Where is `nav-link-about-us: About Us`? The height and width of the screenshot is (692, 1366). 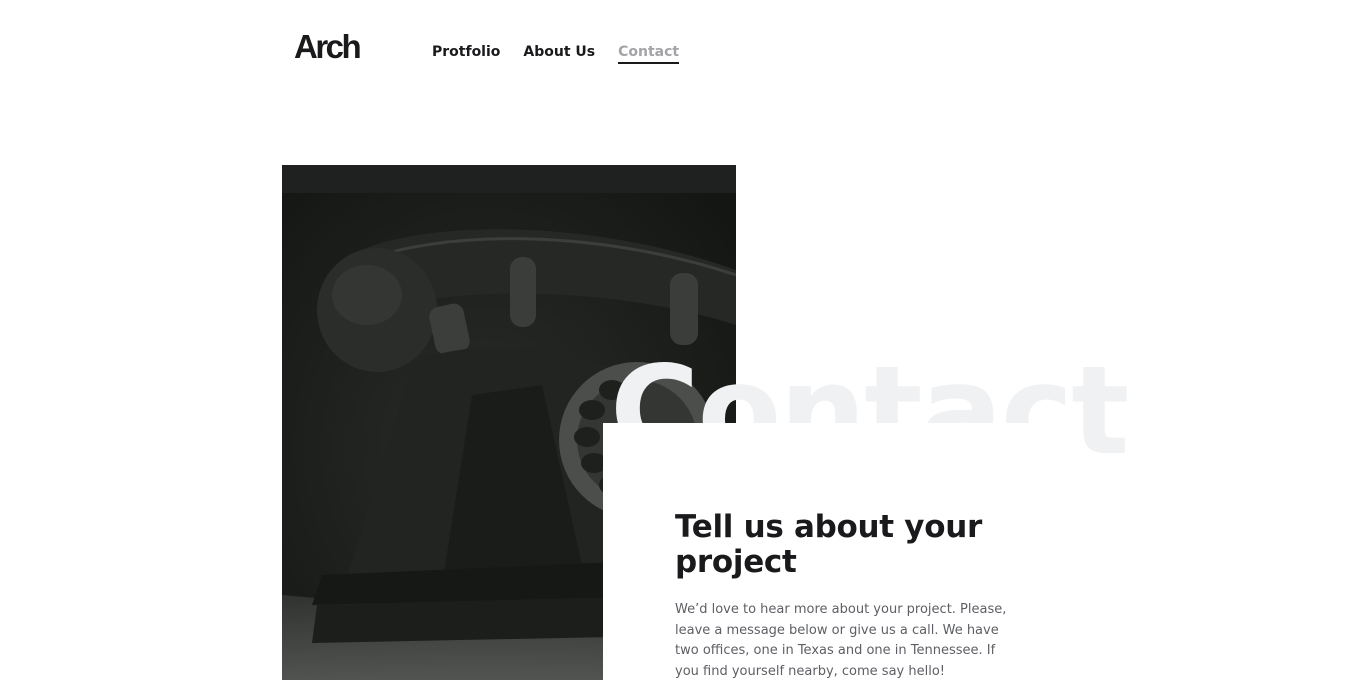 nav-link-about-us: About Us is located at coordinates (559, 53).